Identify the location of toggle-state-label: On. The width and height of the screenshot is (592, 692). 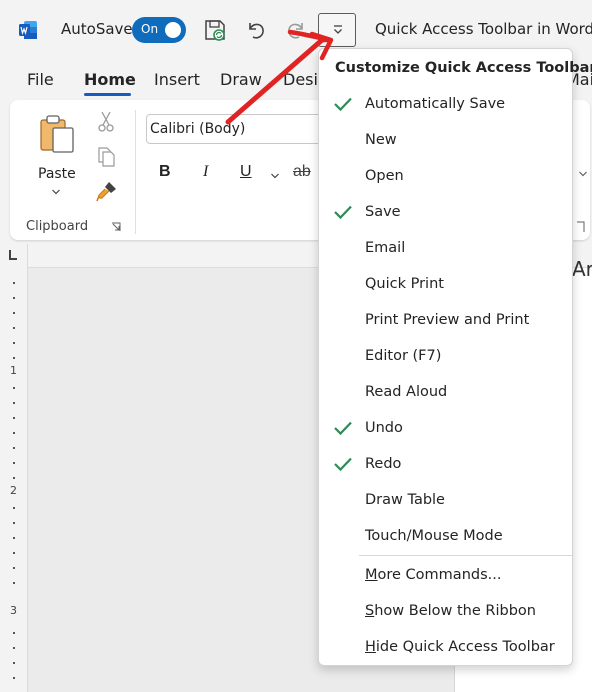
(150, 29).